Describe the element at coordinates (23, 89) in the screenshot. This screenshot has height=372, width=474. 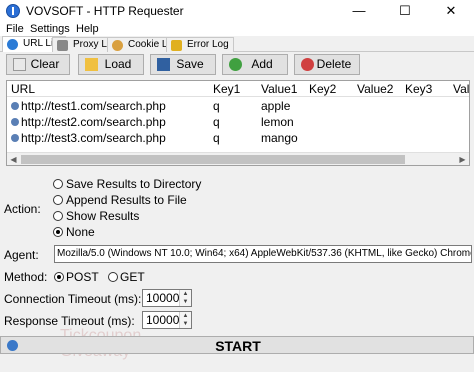
I see `column-header: URL` at that location.